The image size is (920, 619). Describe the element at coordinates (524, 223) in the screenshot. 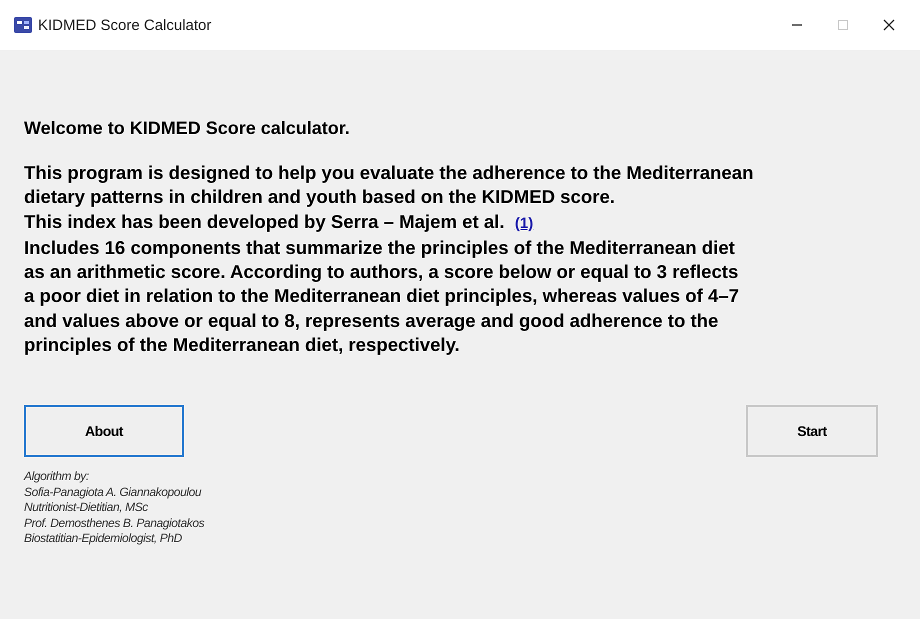

I see `reference-link: (1)` at that location.